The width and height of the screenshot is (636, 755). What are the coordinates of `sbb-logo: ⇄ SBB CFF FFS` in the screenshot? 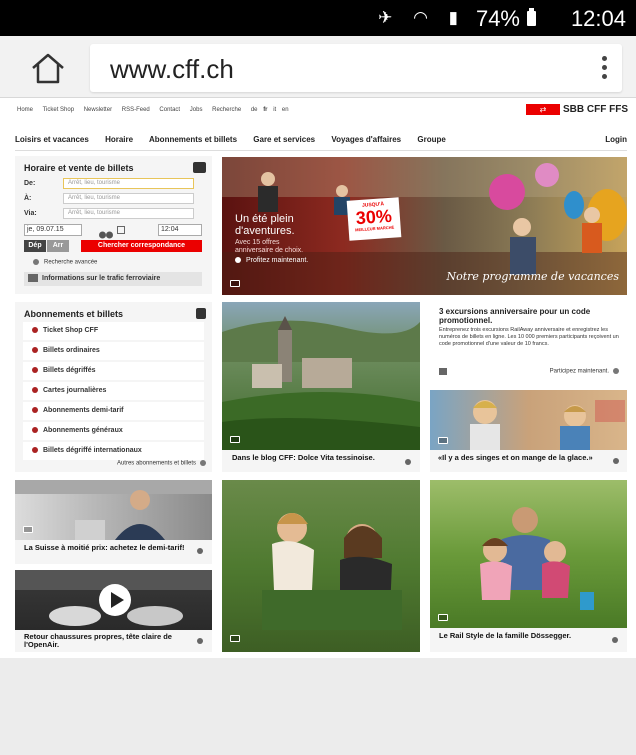 It's located at (577, 109).